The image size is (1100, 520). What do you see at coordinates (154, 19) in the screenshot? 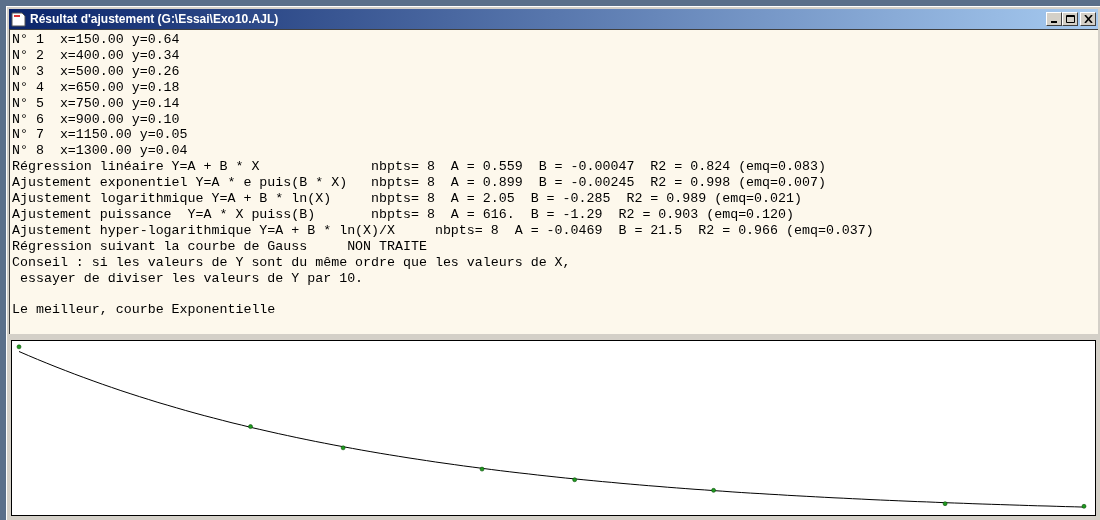
I see `window-title: Résultat d'ajustement (G:\Essai\Exo10.AJL)` at bounding box center [154, 19].